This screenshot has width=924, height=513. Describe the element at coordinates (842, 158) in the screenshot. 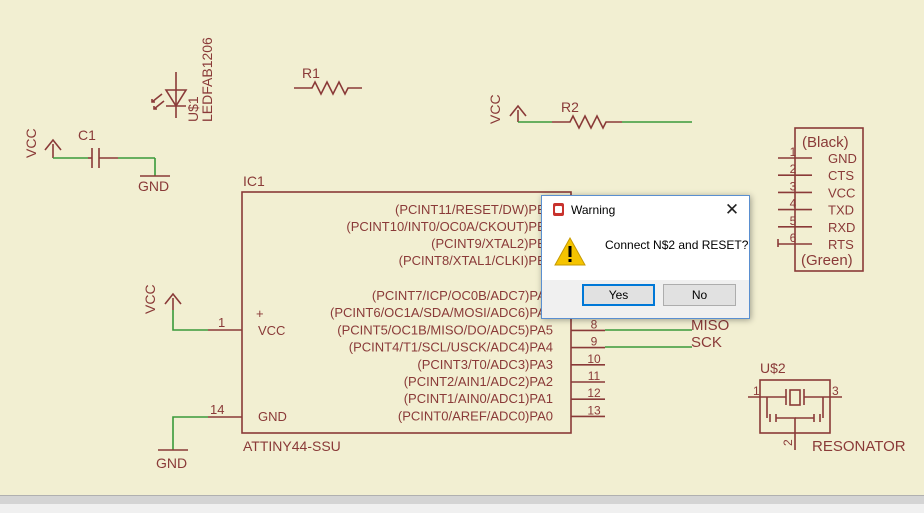

I see `ftdi-pin-name: GND` at that location.